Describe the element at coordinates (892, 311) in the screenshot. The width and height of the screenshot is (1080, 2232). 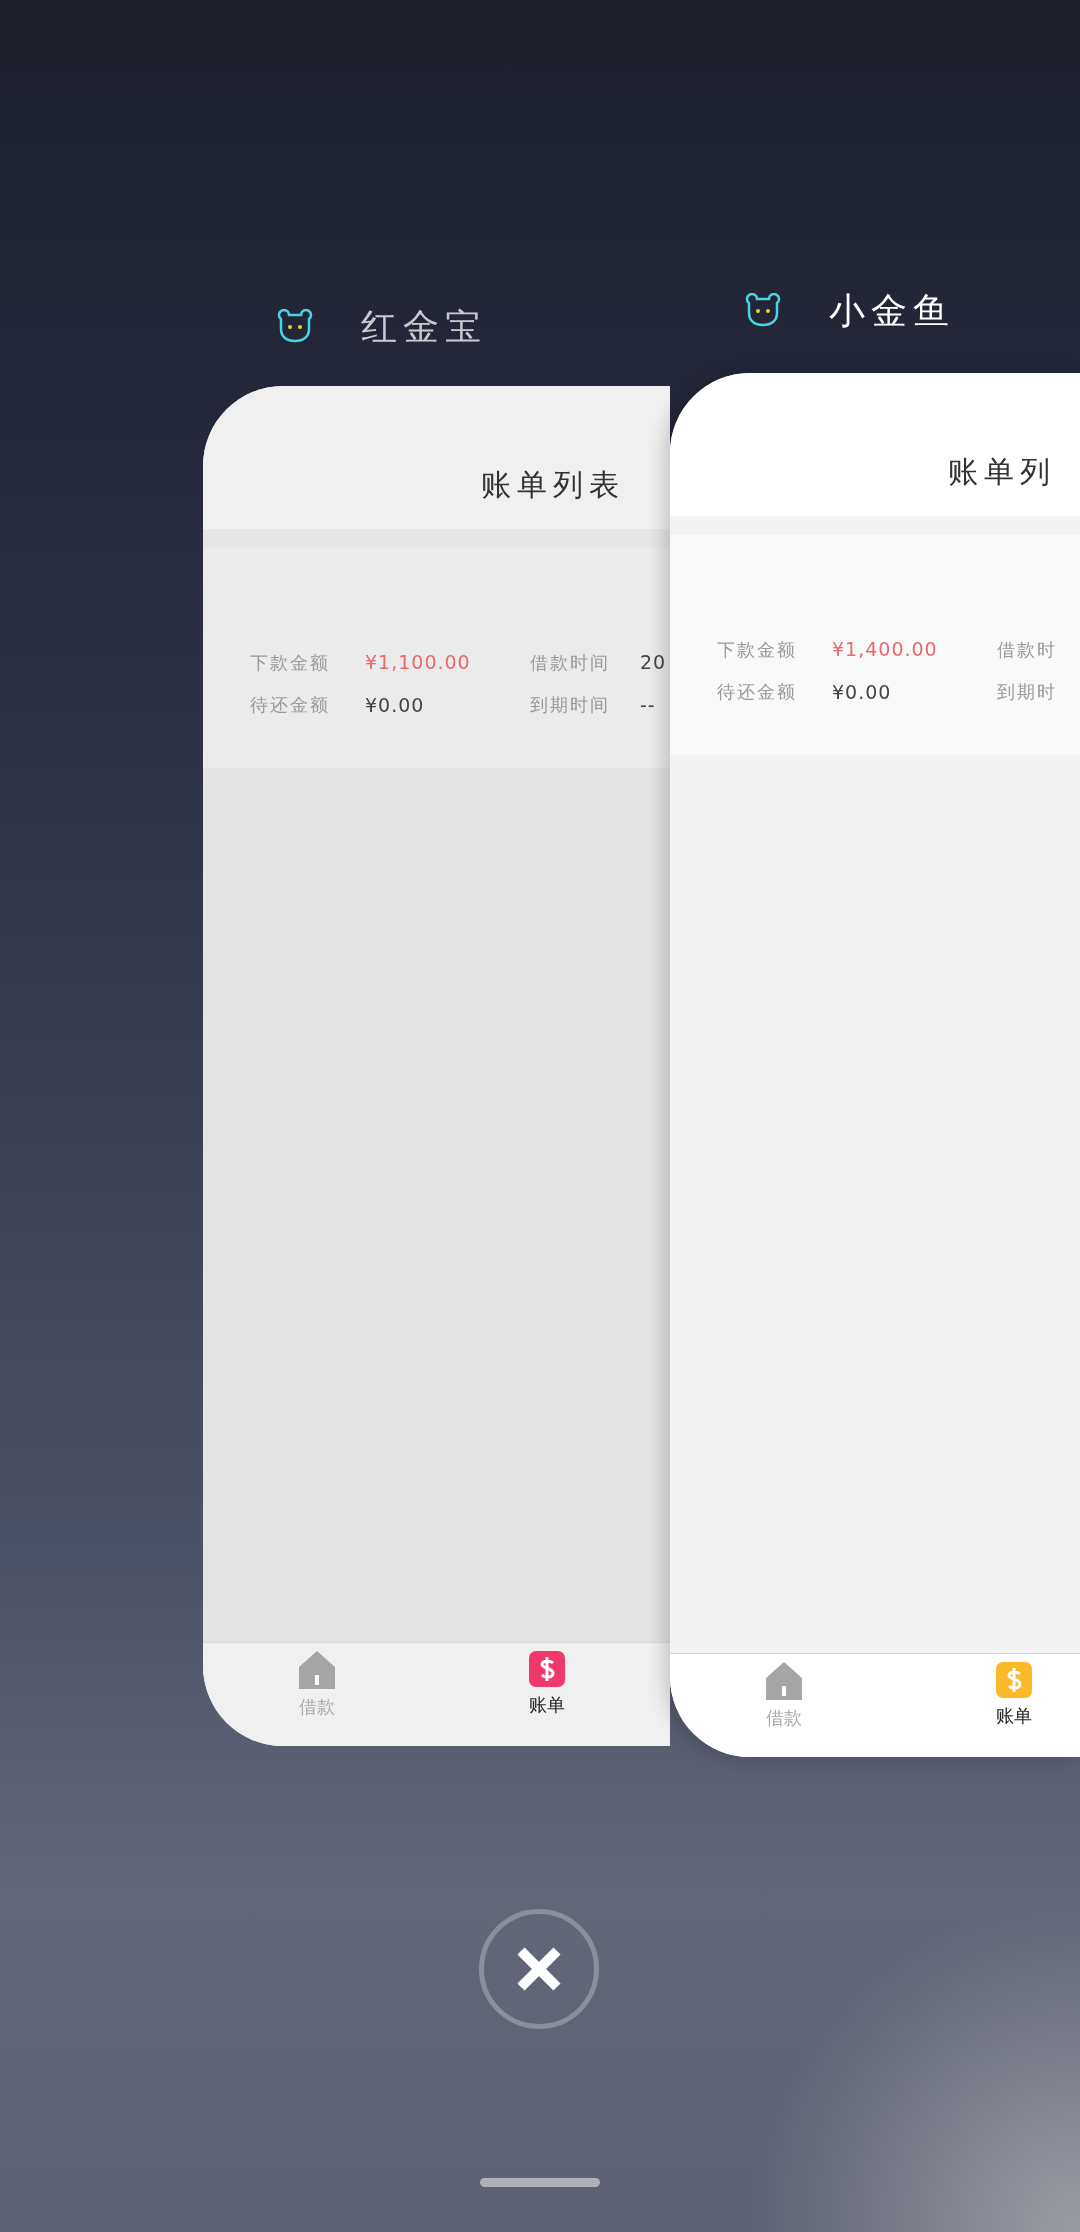
I see `app-name: 小金鱼` at that location.